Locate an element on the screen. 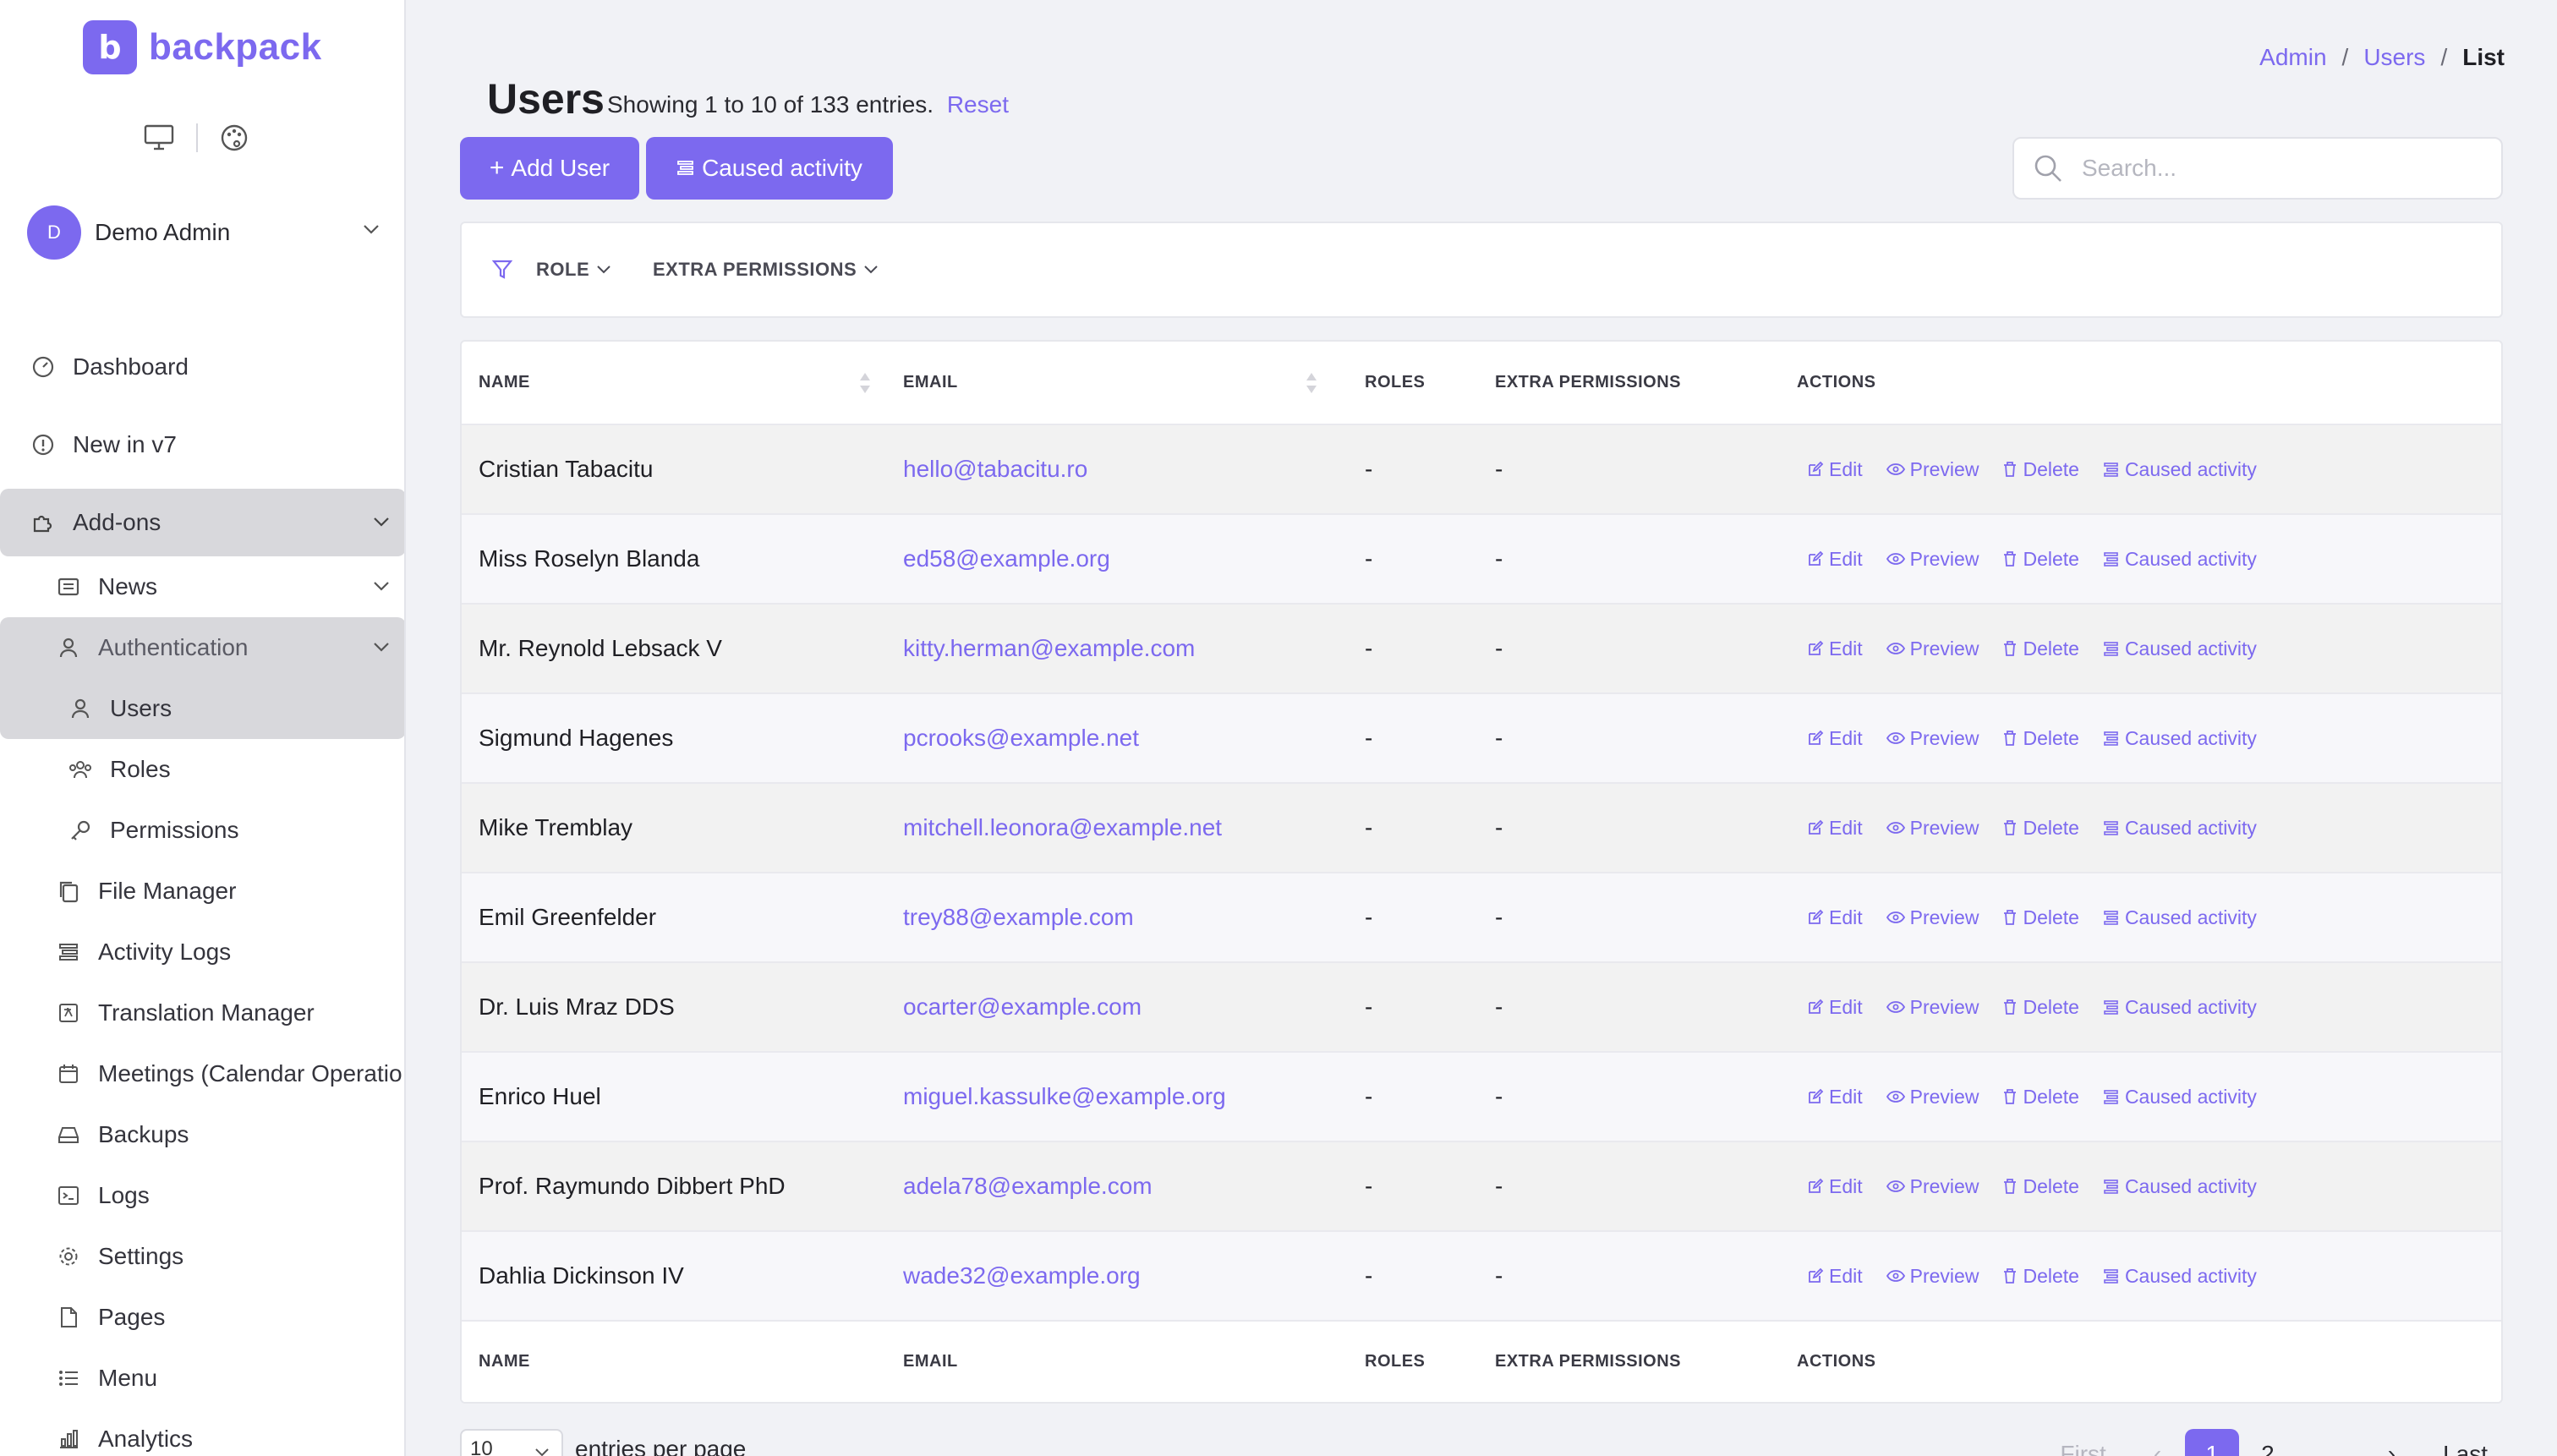 This screenshot has width=2557, height=1456. breadcrumb-users-link: Users is located at coordinates (2394, 58).